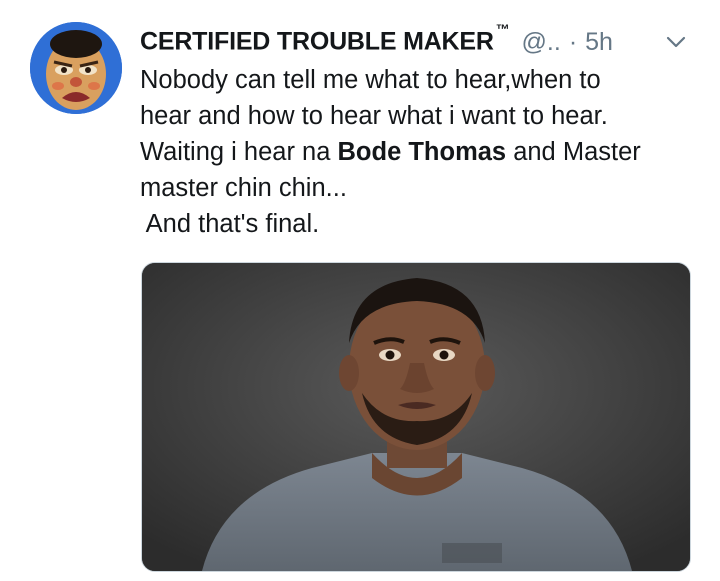  What do you see at coordinates (541, 42) in the screenshot?
I see `handle: @..` at bounding box center [541, 42].